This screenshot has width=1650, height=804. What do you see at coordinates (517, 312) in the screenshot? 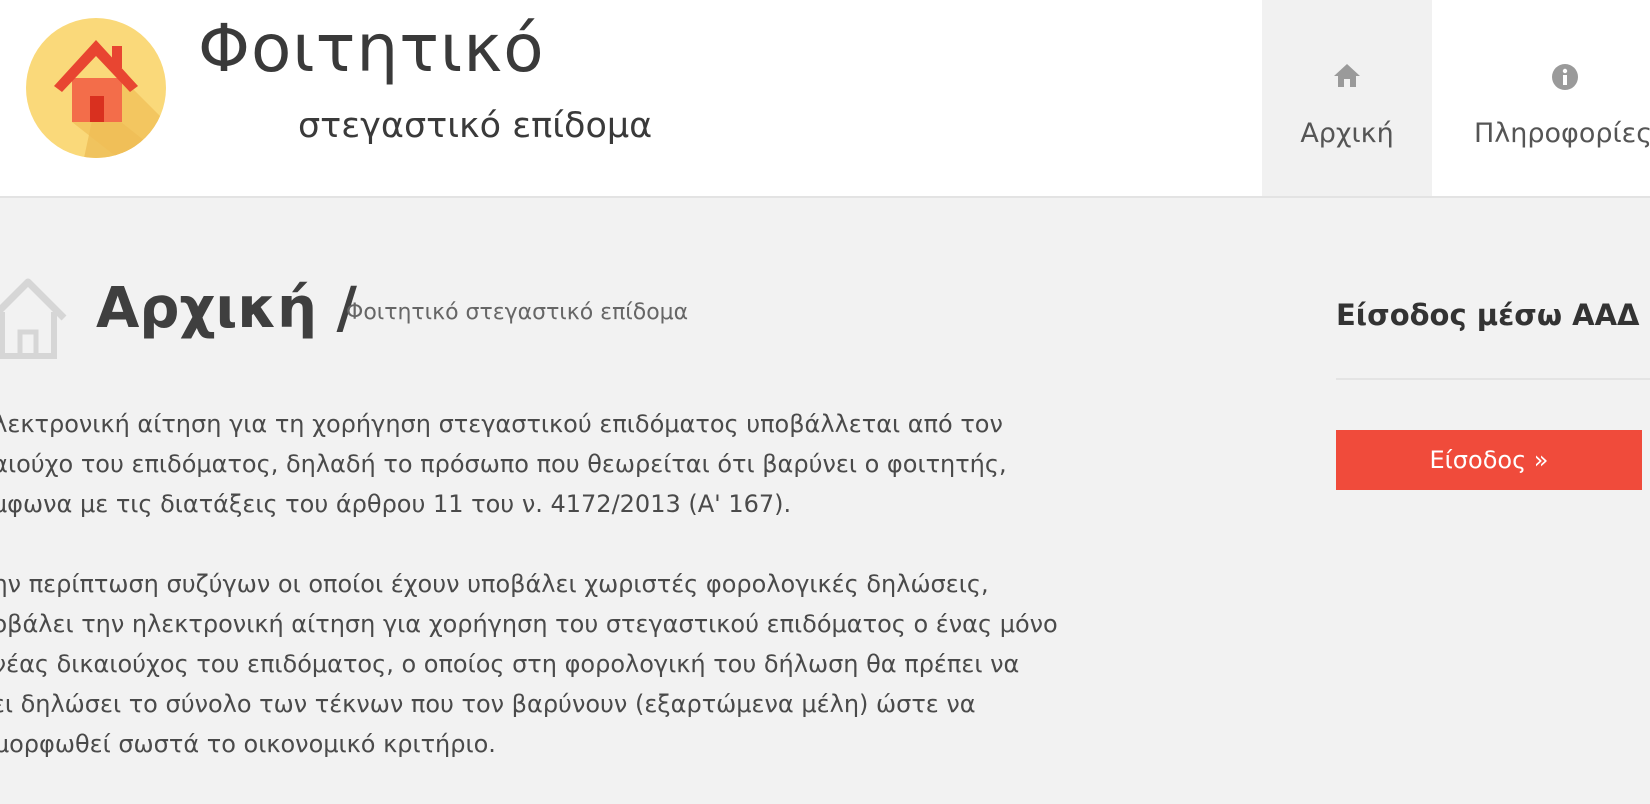
I see `breadcrumb-current: Φοιτητικό στεγαστικό επίδομα` at bounding box center [517, 312].